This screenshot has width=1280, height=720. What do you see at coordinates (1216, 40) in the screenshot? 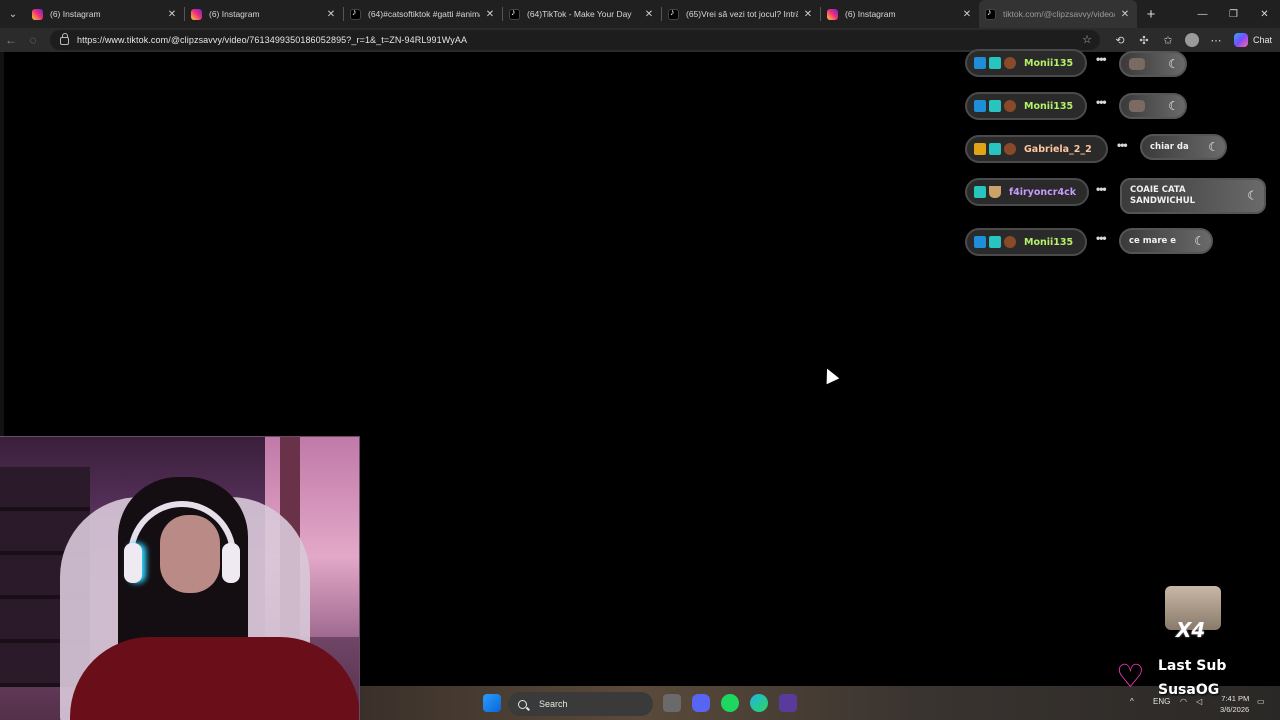
I see `more-menu-icon: ⋯` at bounding box center [1216, 40].